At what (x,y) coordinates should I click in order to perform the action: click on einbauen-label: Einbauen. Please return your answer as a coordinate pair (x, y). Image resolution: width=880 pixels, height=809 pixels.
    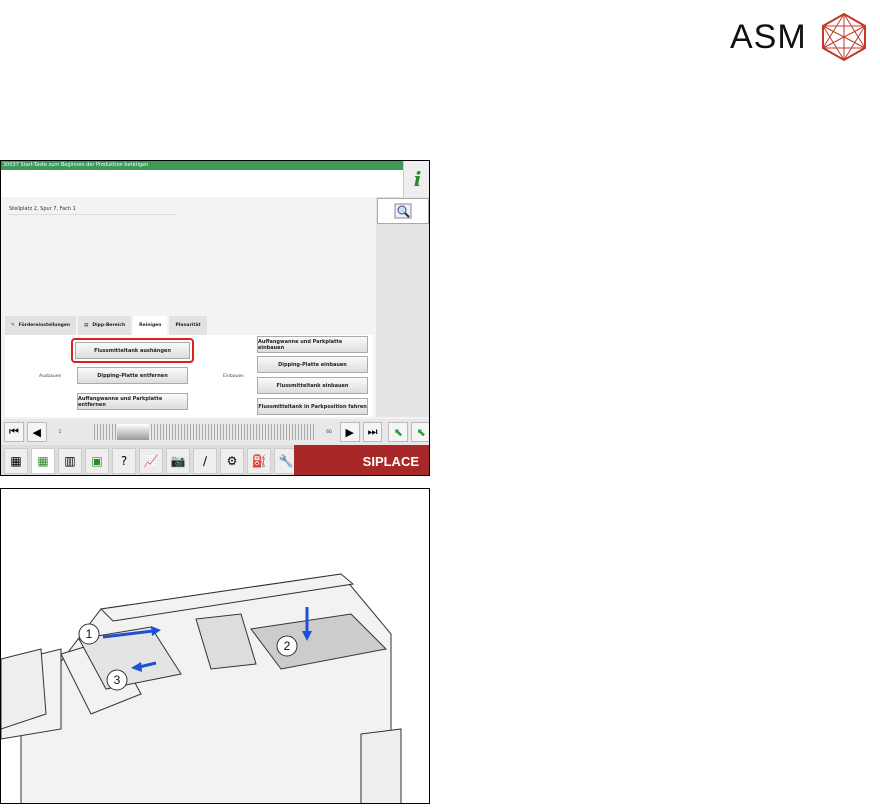
    Looking at the image, I should click on (234, 376).